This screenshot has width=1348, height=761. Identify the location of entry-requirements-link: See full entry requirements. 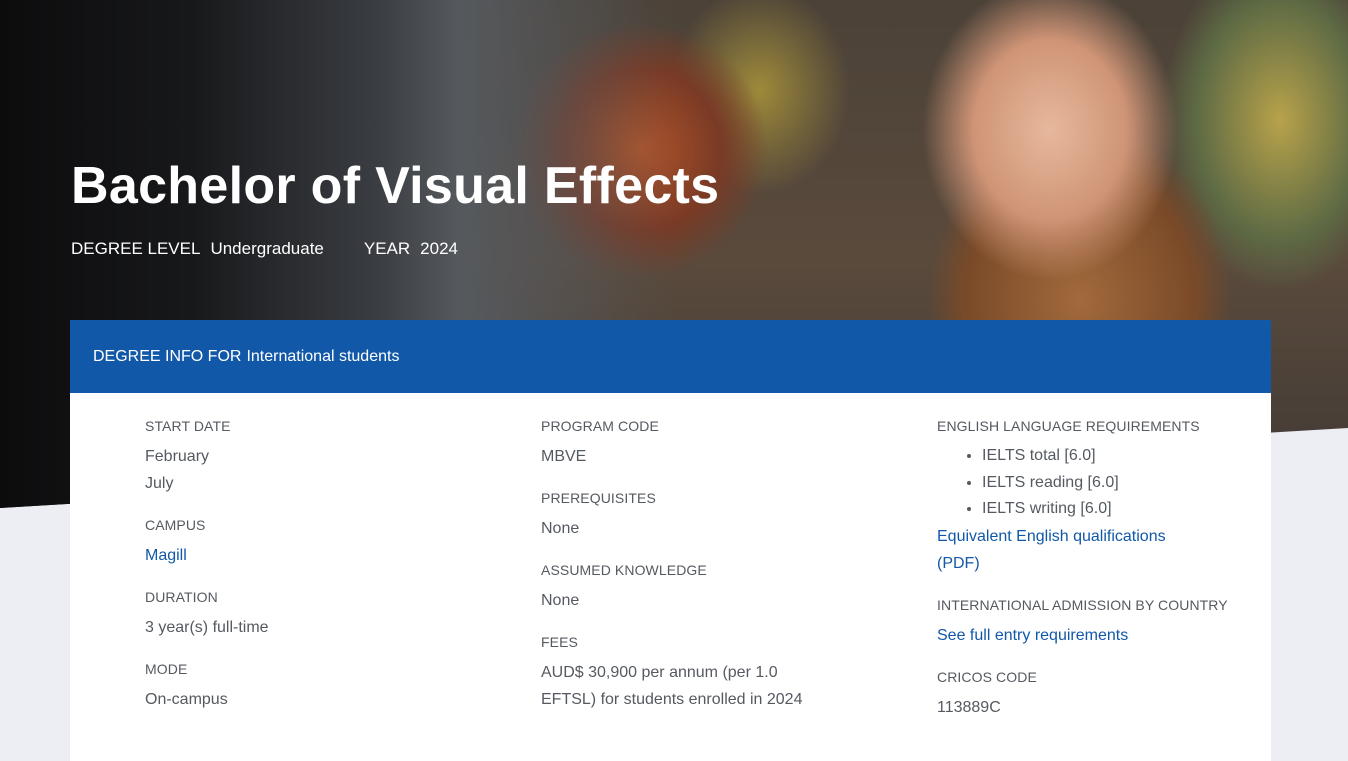
(1032, 635).